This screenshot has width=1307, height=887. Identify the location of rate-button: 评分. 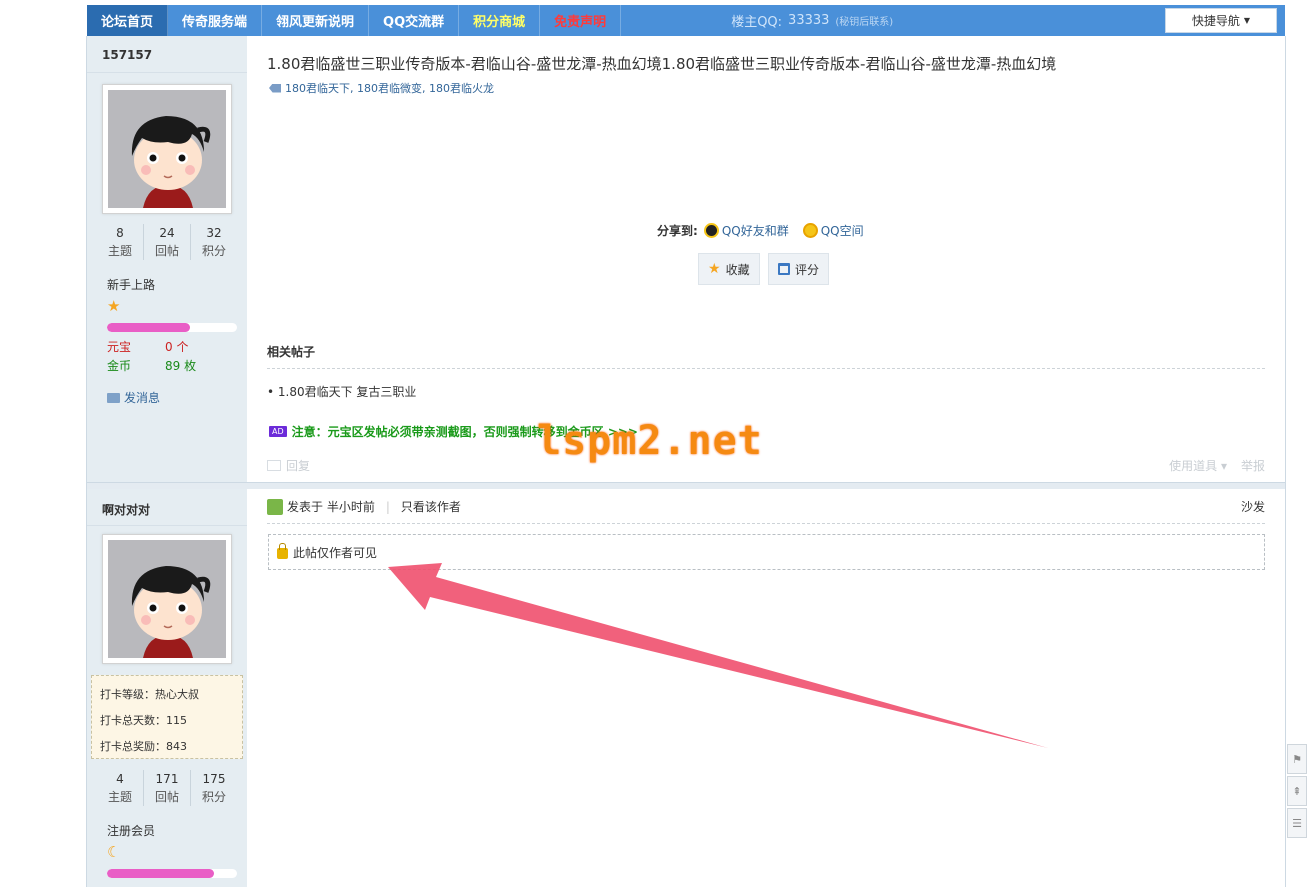
(799, 269).